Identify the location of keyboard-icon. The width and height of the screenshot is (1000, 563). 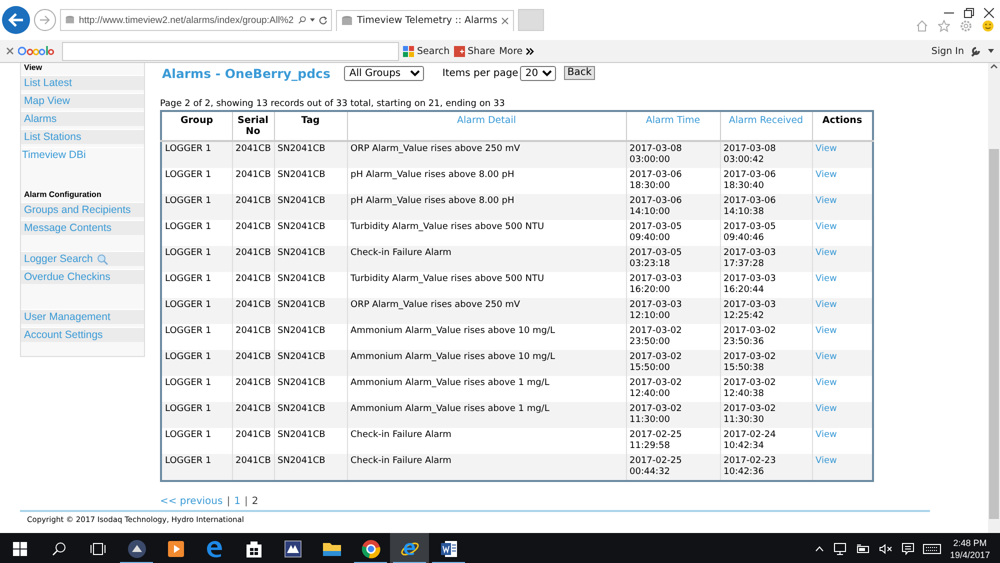
(931, 549).